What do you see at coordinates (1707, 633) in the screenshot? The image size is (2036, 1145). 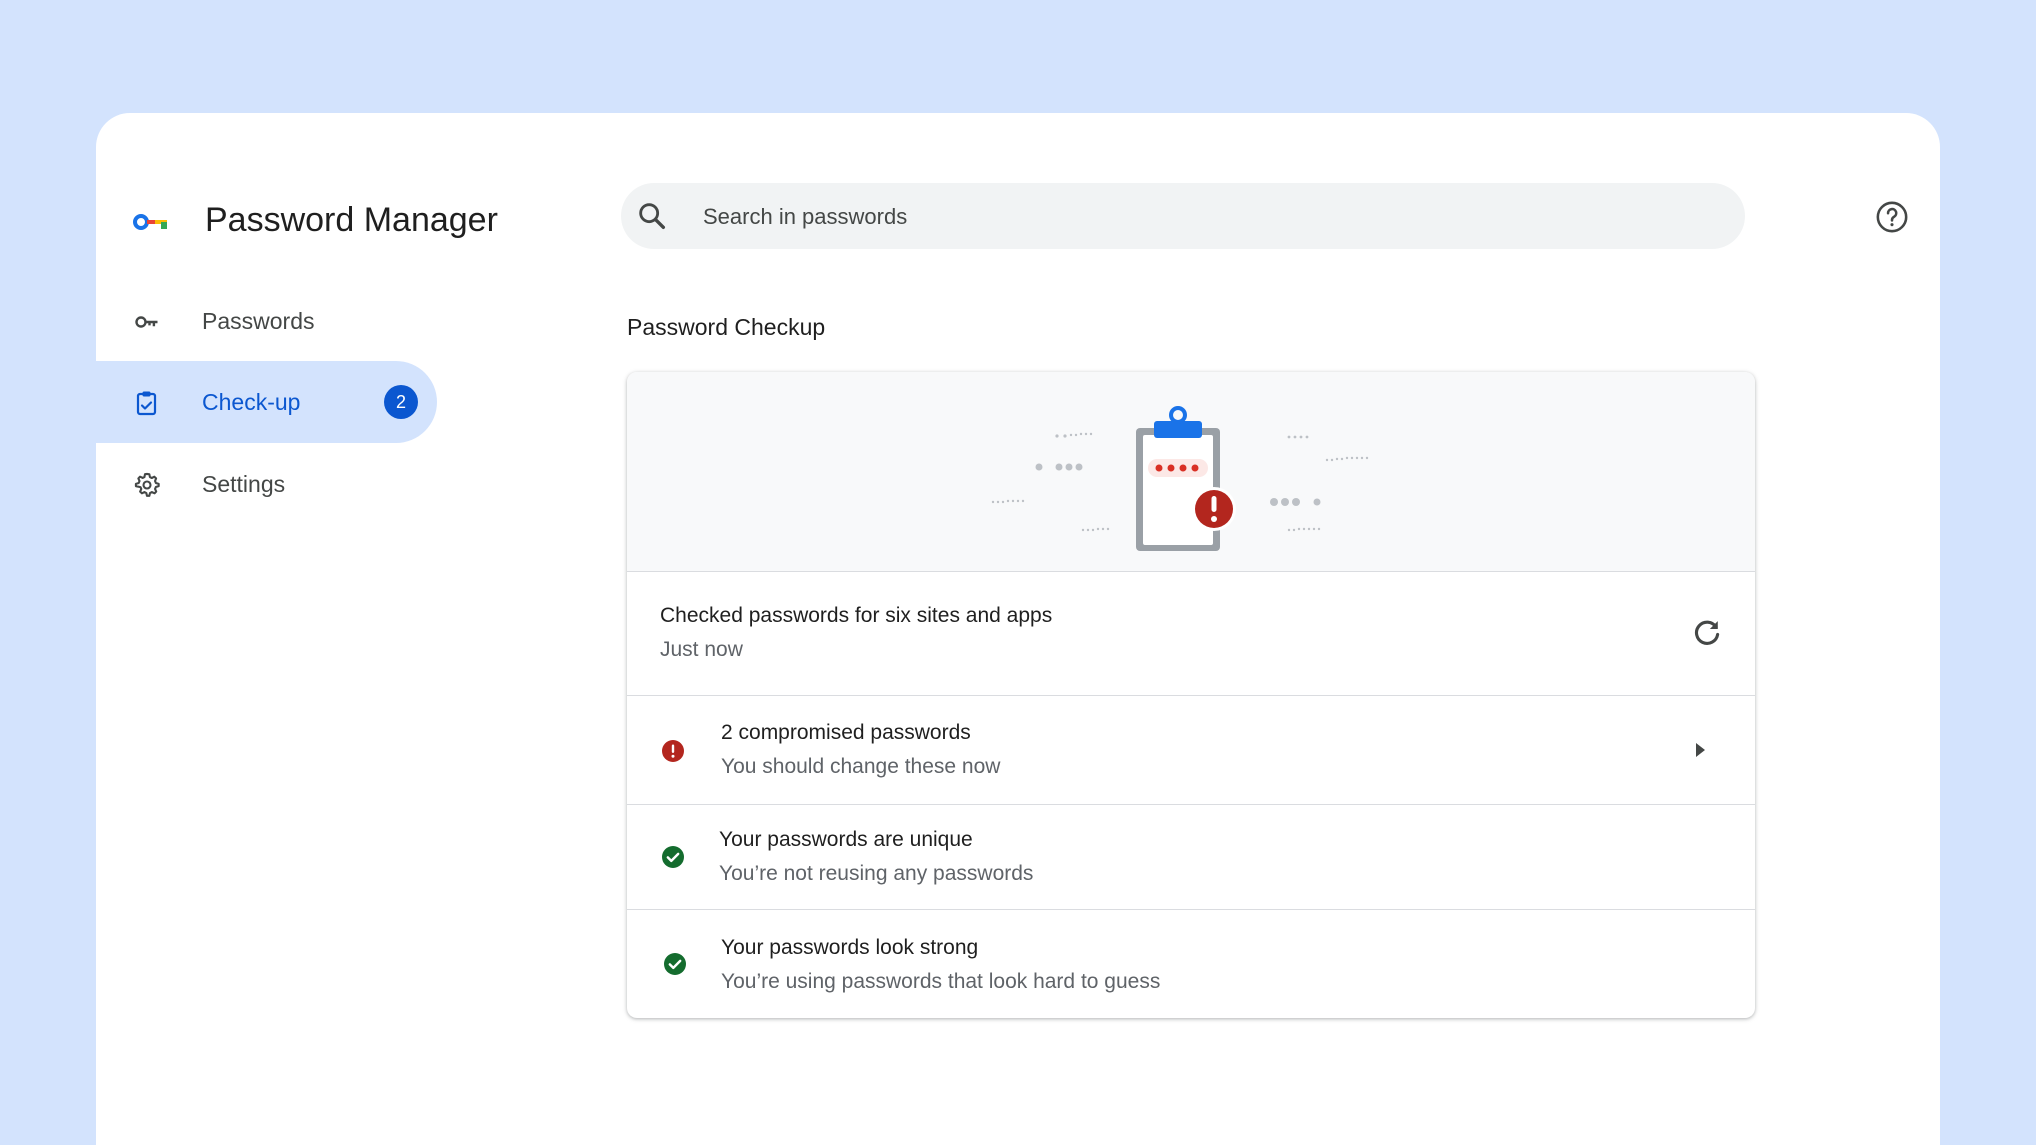 I see `refresh-icon` at bounding box center [1707, 633].